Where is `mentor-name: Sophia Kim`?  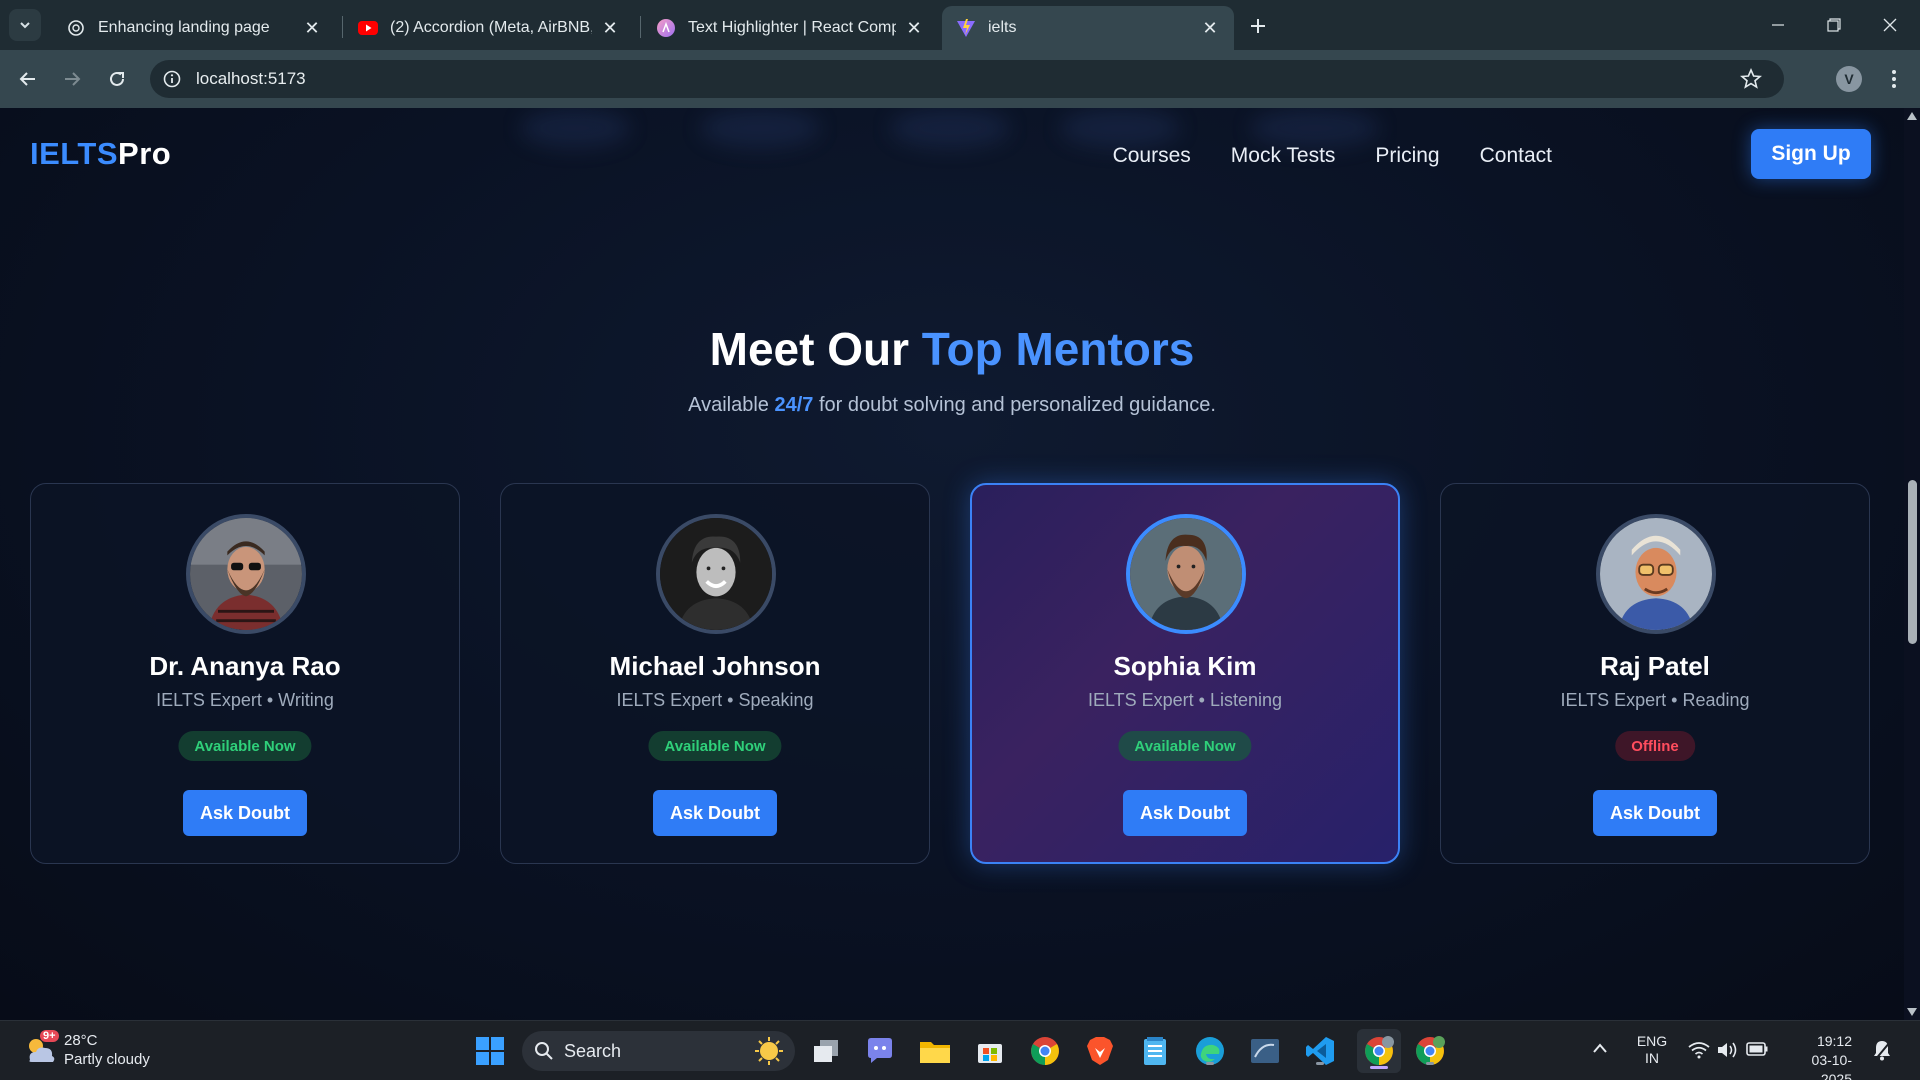
mentor-name: Sophia Kim is located at coordinates (1185, 666).